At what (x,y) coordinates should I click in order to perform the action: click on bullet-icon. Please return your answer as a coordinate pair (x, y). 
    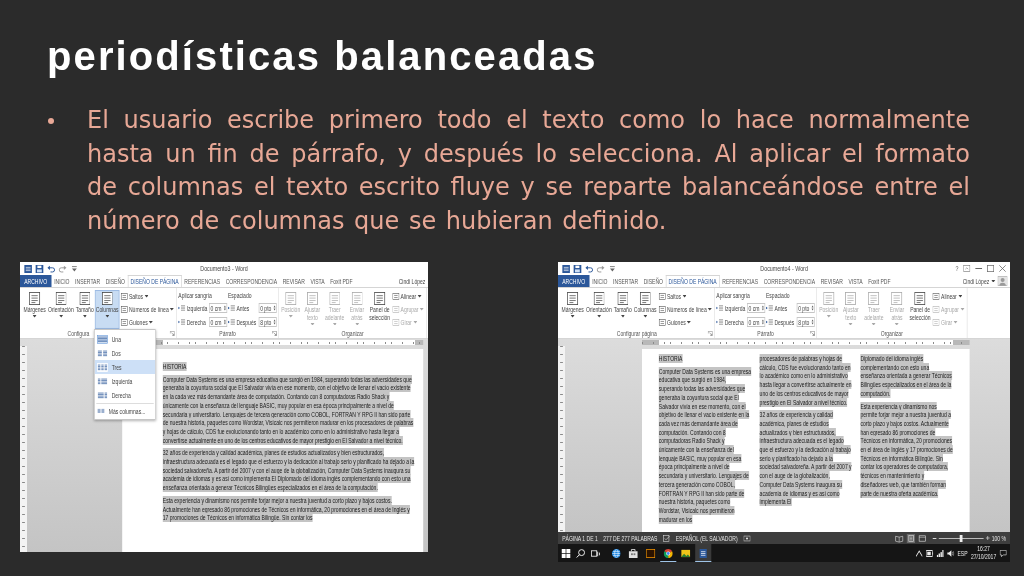
    Looking at the image, I should click on (51, 121).